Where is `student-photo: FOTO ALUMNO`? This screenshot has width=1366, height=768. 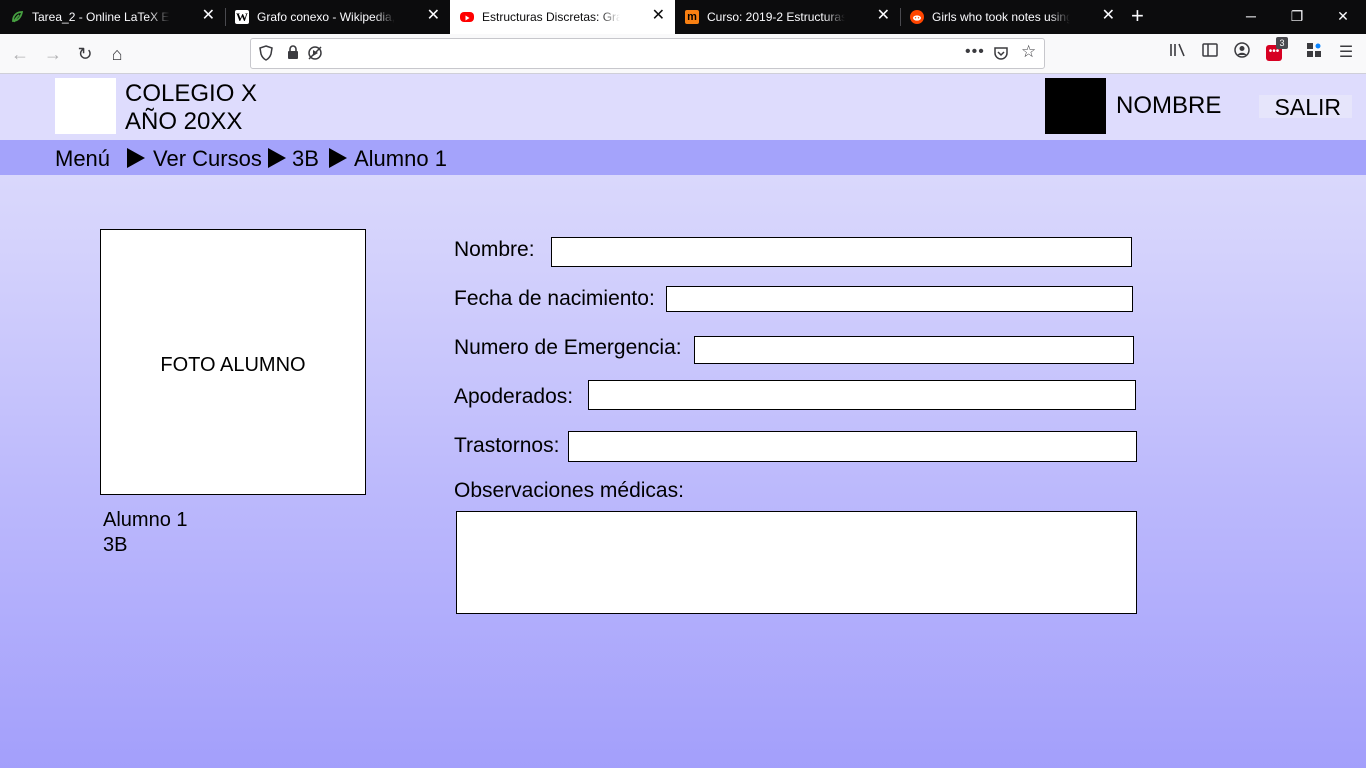 student-photo: FOTO ALUMNO is located at coordinates (233, 362).